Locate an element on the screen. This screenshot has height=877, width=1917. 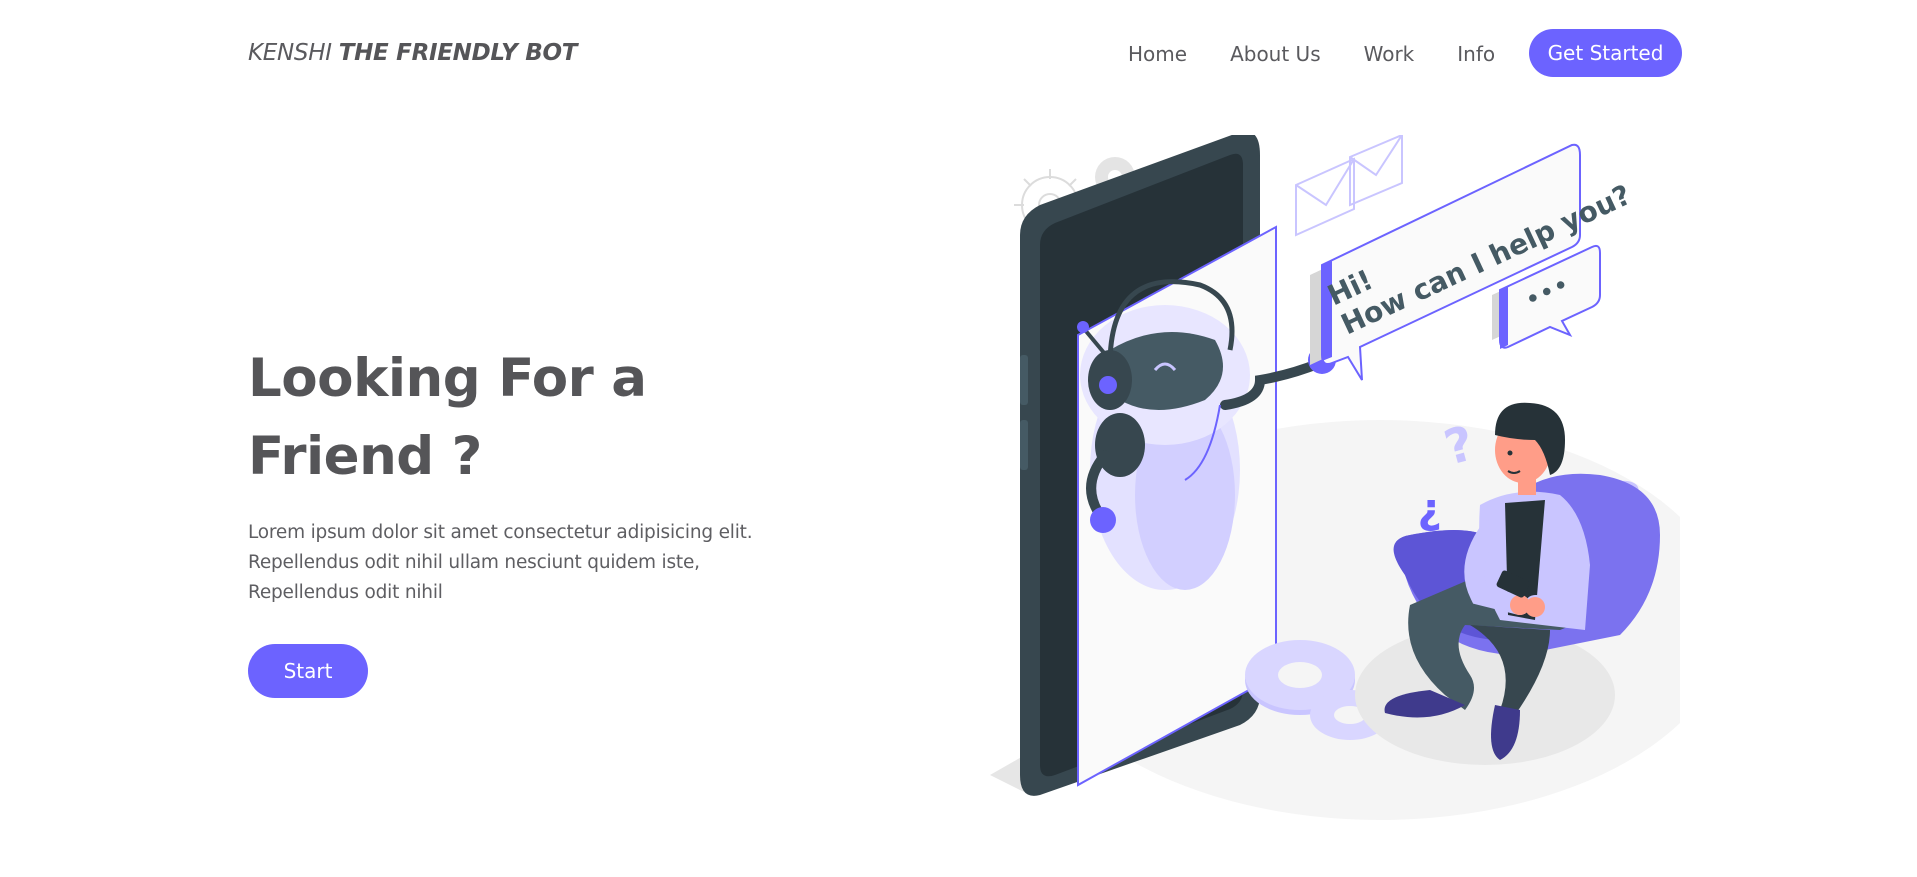
start-button: Start is located at coordinates (308, 671).